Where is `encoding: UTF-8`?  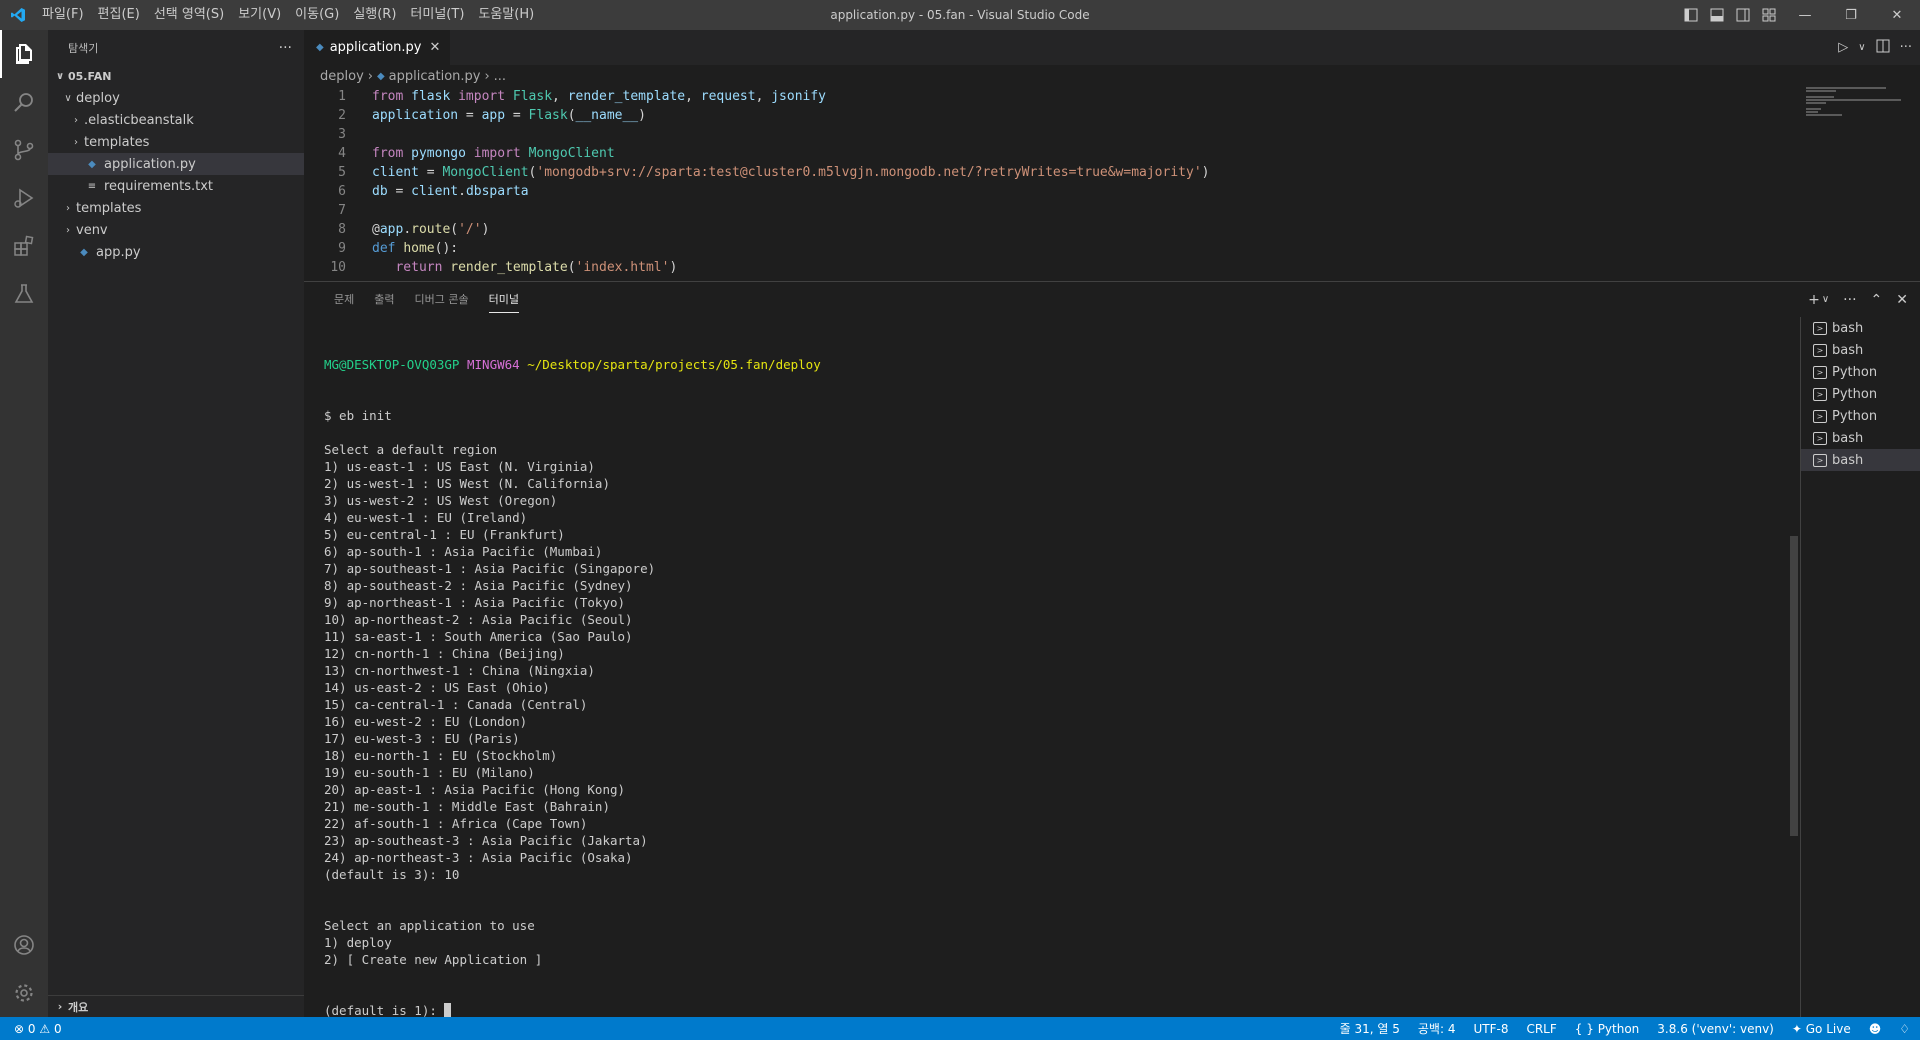 encoding: UTF-8 is located at coordinates (1490, 1029).